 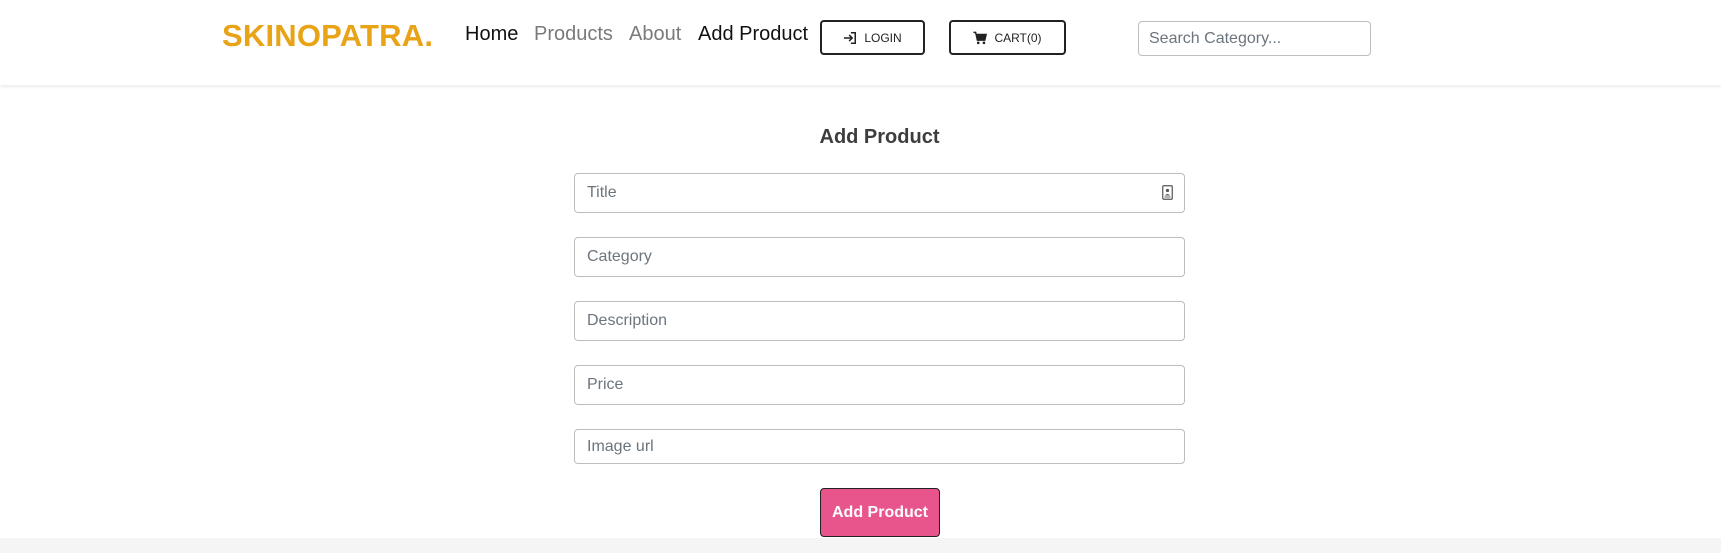 I want to click on brand-logo: SKINOPATRA., so click(x=327, y=36).